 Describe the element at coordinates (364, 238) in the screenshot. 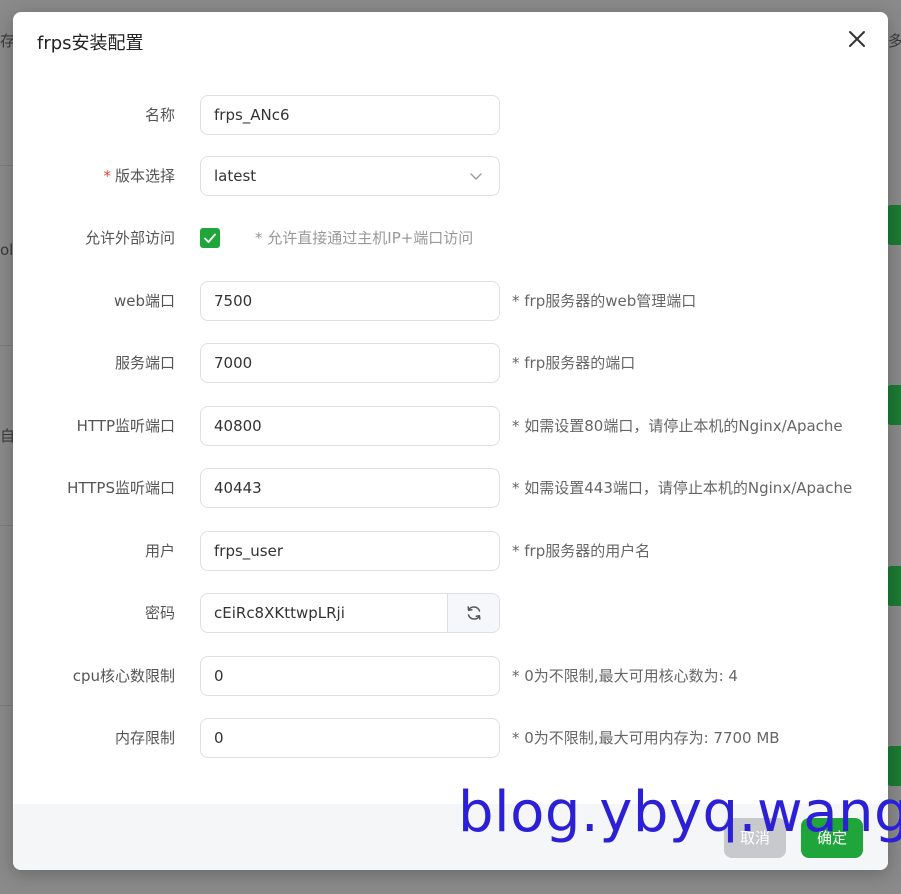

I see `external-access-hint: * 允许直接通过主机IP+端口访问` at that location.